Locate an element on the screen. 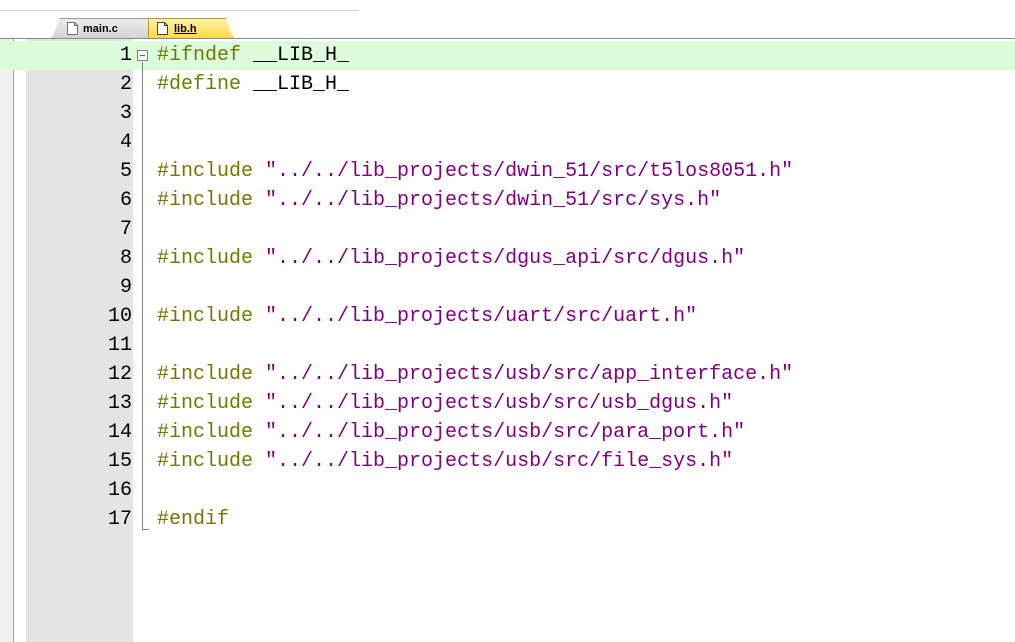 Image resolution: width=1015 pixels, height=642 pixels. line-number: 10 is located at coordinates (119, 316).